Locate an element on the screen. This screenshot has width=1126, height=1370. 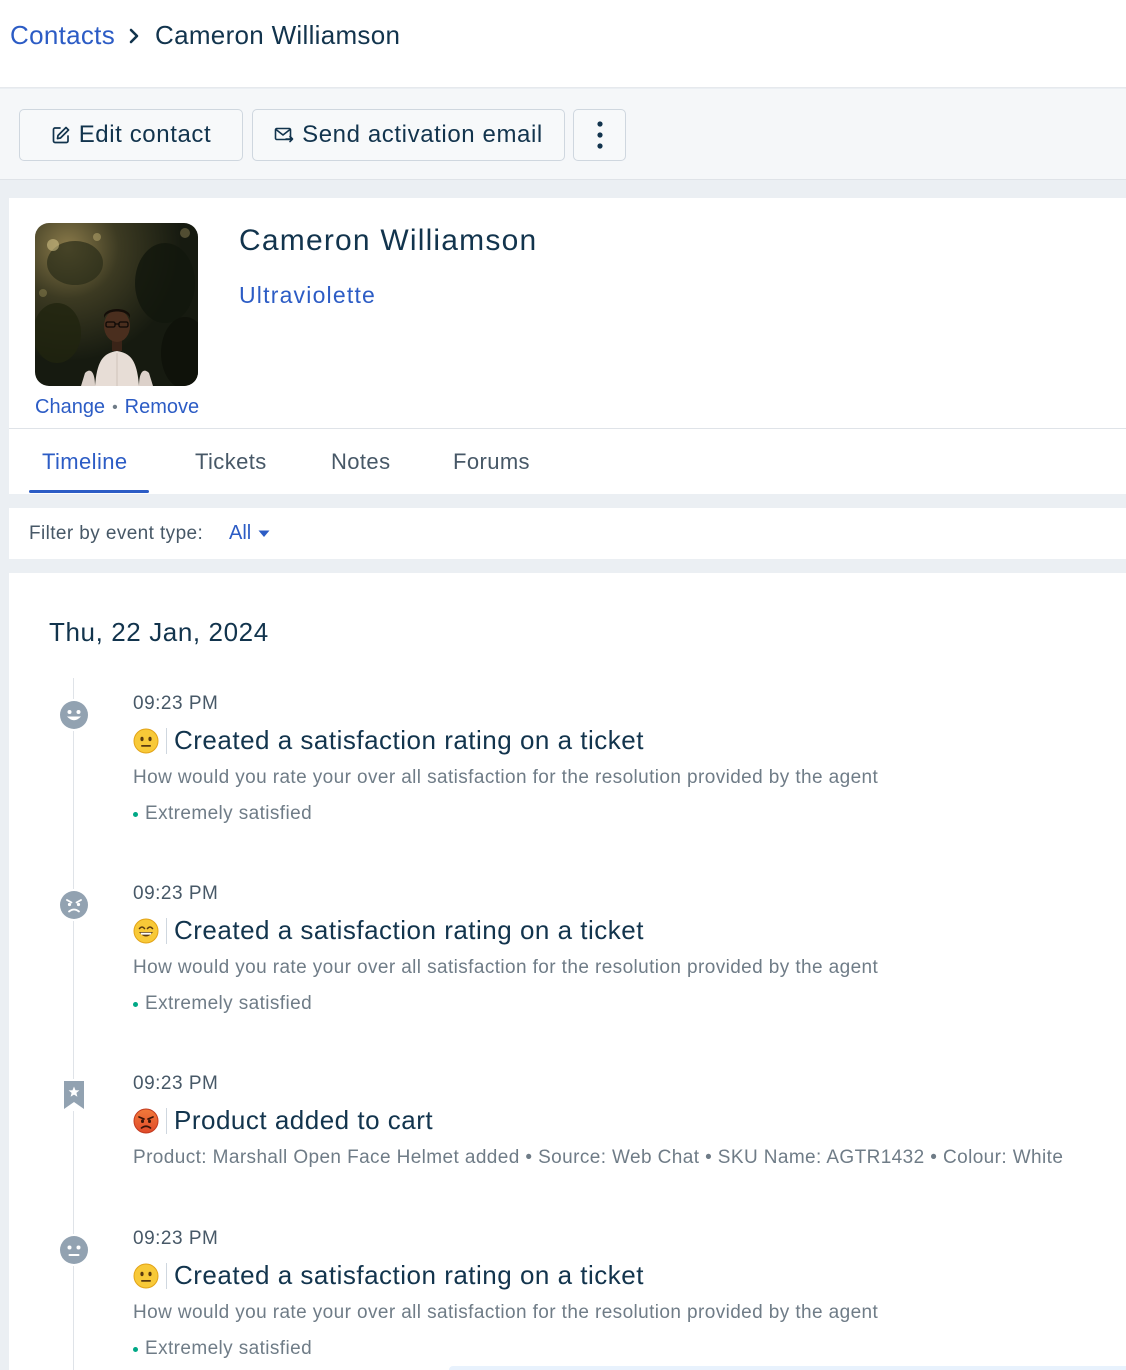
edit-icon is located at coordinates (61, 135).